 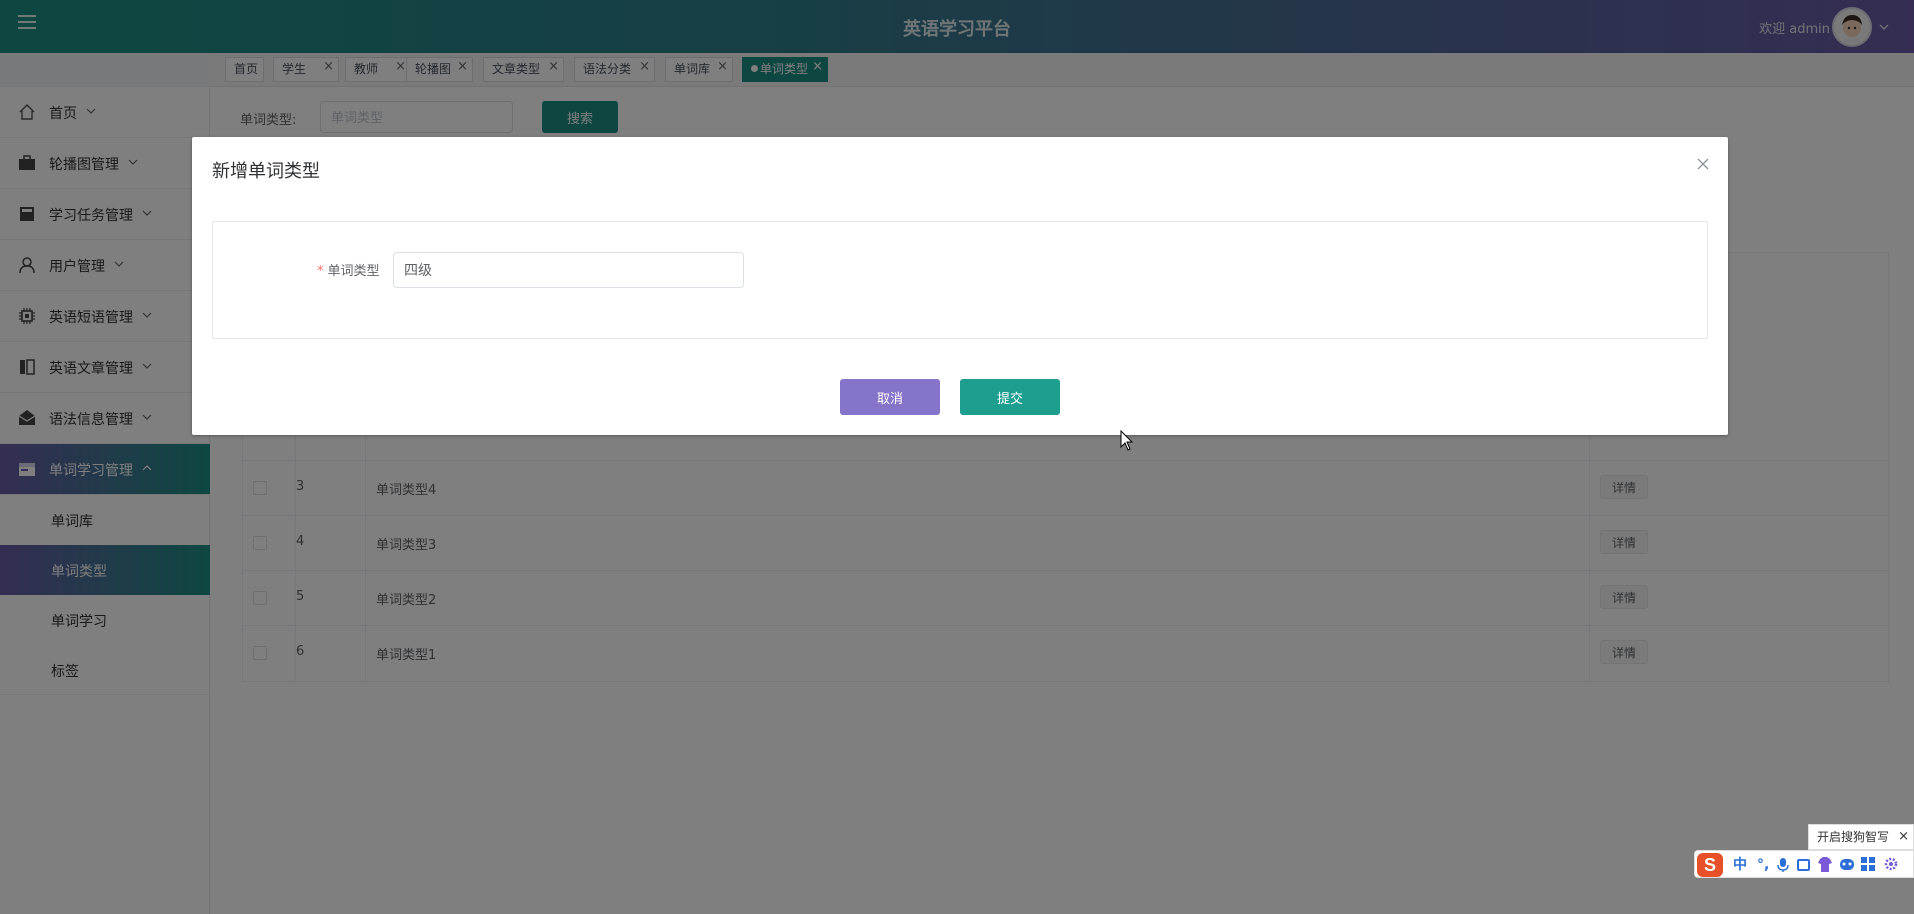 I want to click on dialog-title: 新增单词类型, so click(x=266, y=171).